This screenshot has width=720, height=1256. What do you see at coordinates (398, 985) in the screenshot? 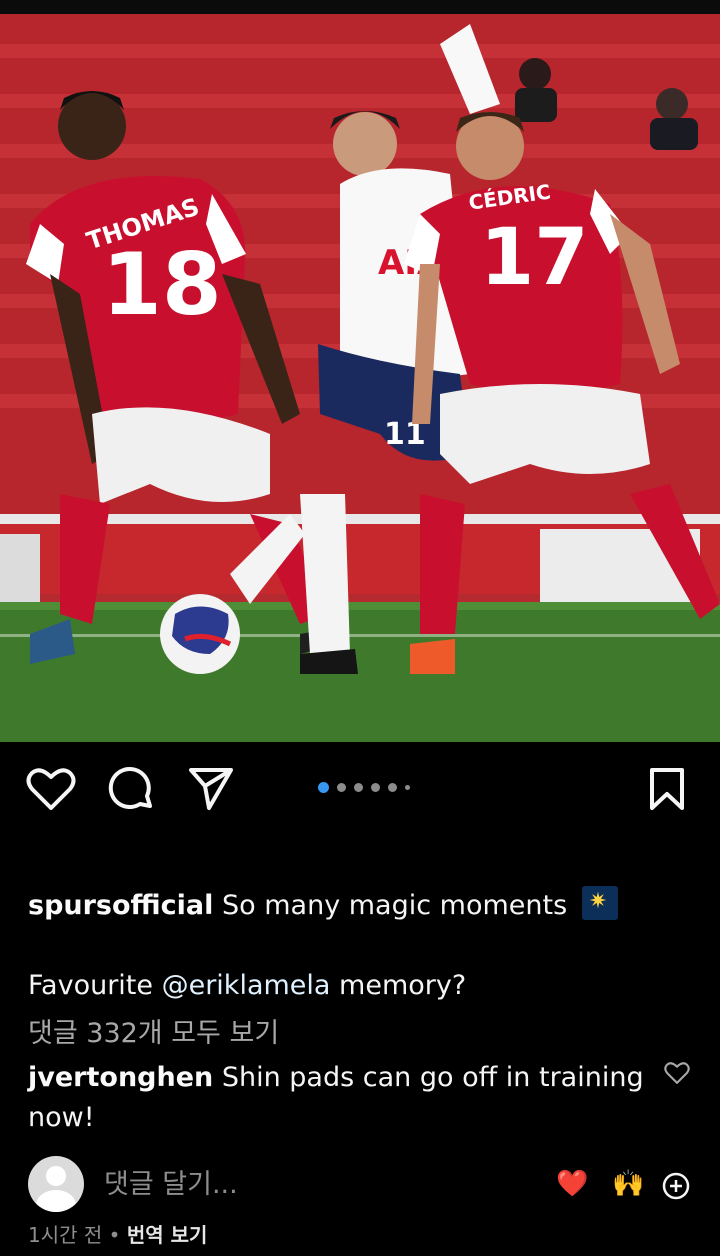
I see `caption-line2-after: memory?` at bounding box center [398, 985].